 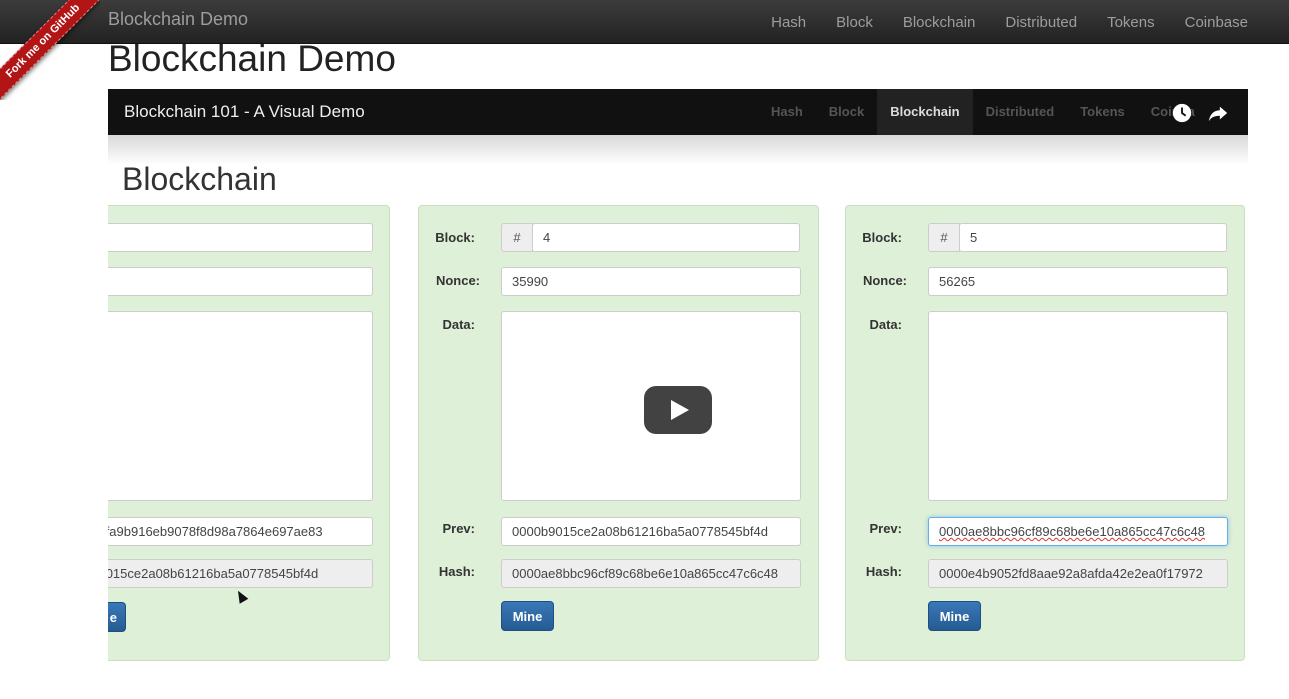 What do you see at coordinates (854, 22) in the screenshot?
I see `nav-link-block: Block` at bounding box center [854, 22].